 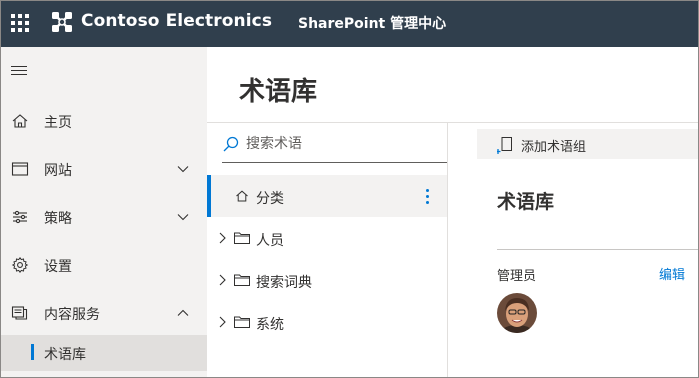 I want to click on chevron-up-icon, so click(x=183, y=313).